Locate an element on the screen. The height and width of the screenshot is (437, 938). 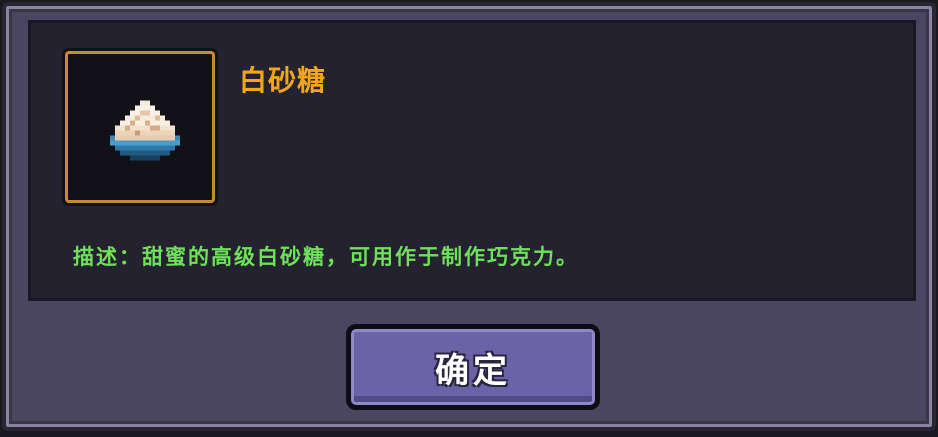
confirm-button: 确定 is located at coordinates (473, 367).